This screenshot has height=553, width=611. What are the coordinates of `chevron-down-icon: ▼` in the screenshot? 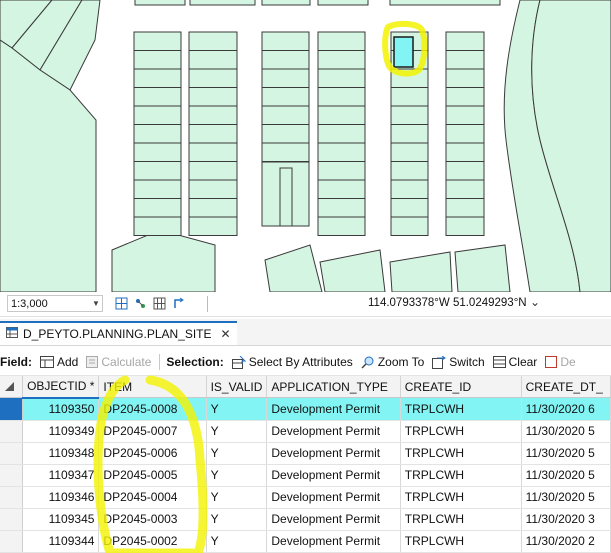 It's located at (96, 303).